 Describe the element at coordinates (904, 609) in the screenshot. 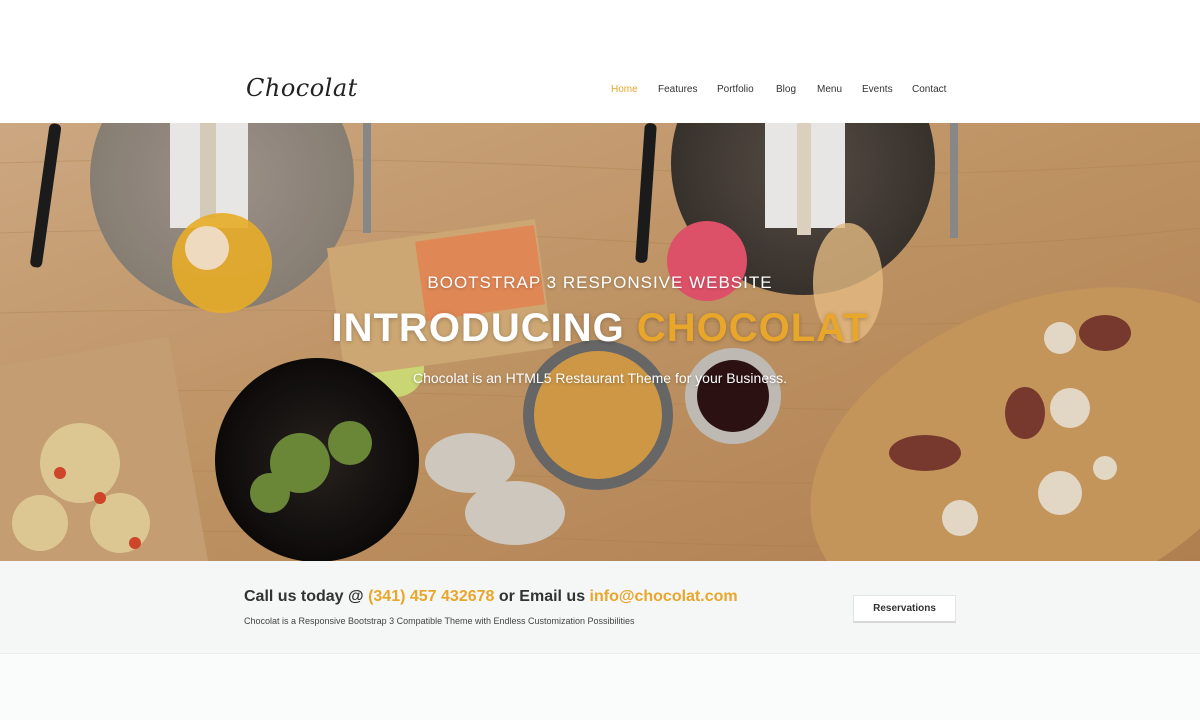

I see `reservations-button: Reservations` at that location.